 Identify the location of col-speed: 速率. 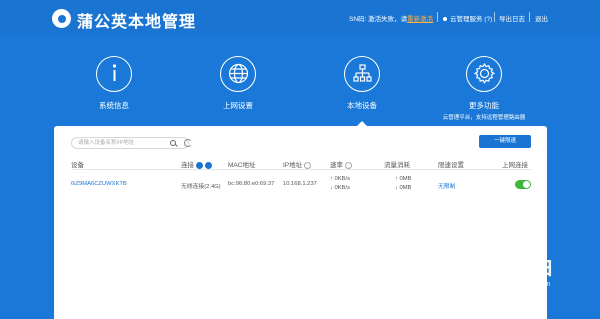
(341, 164).